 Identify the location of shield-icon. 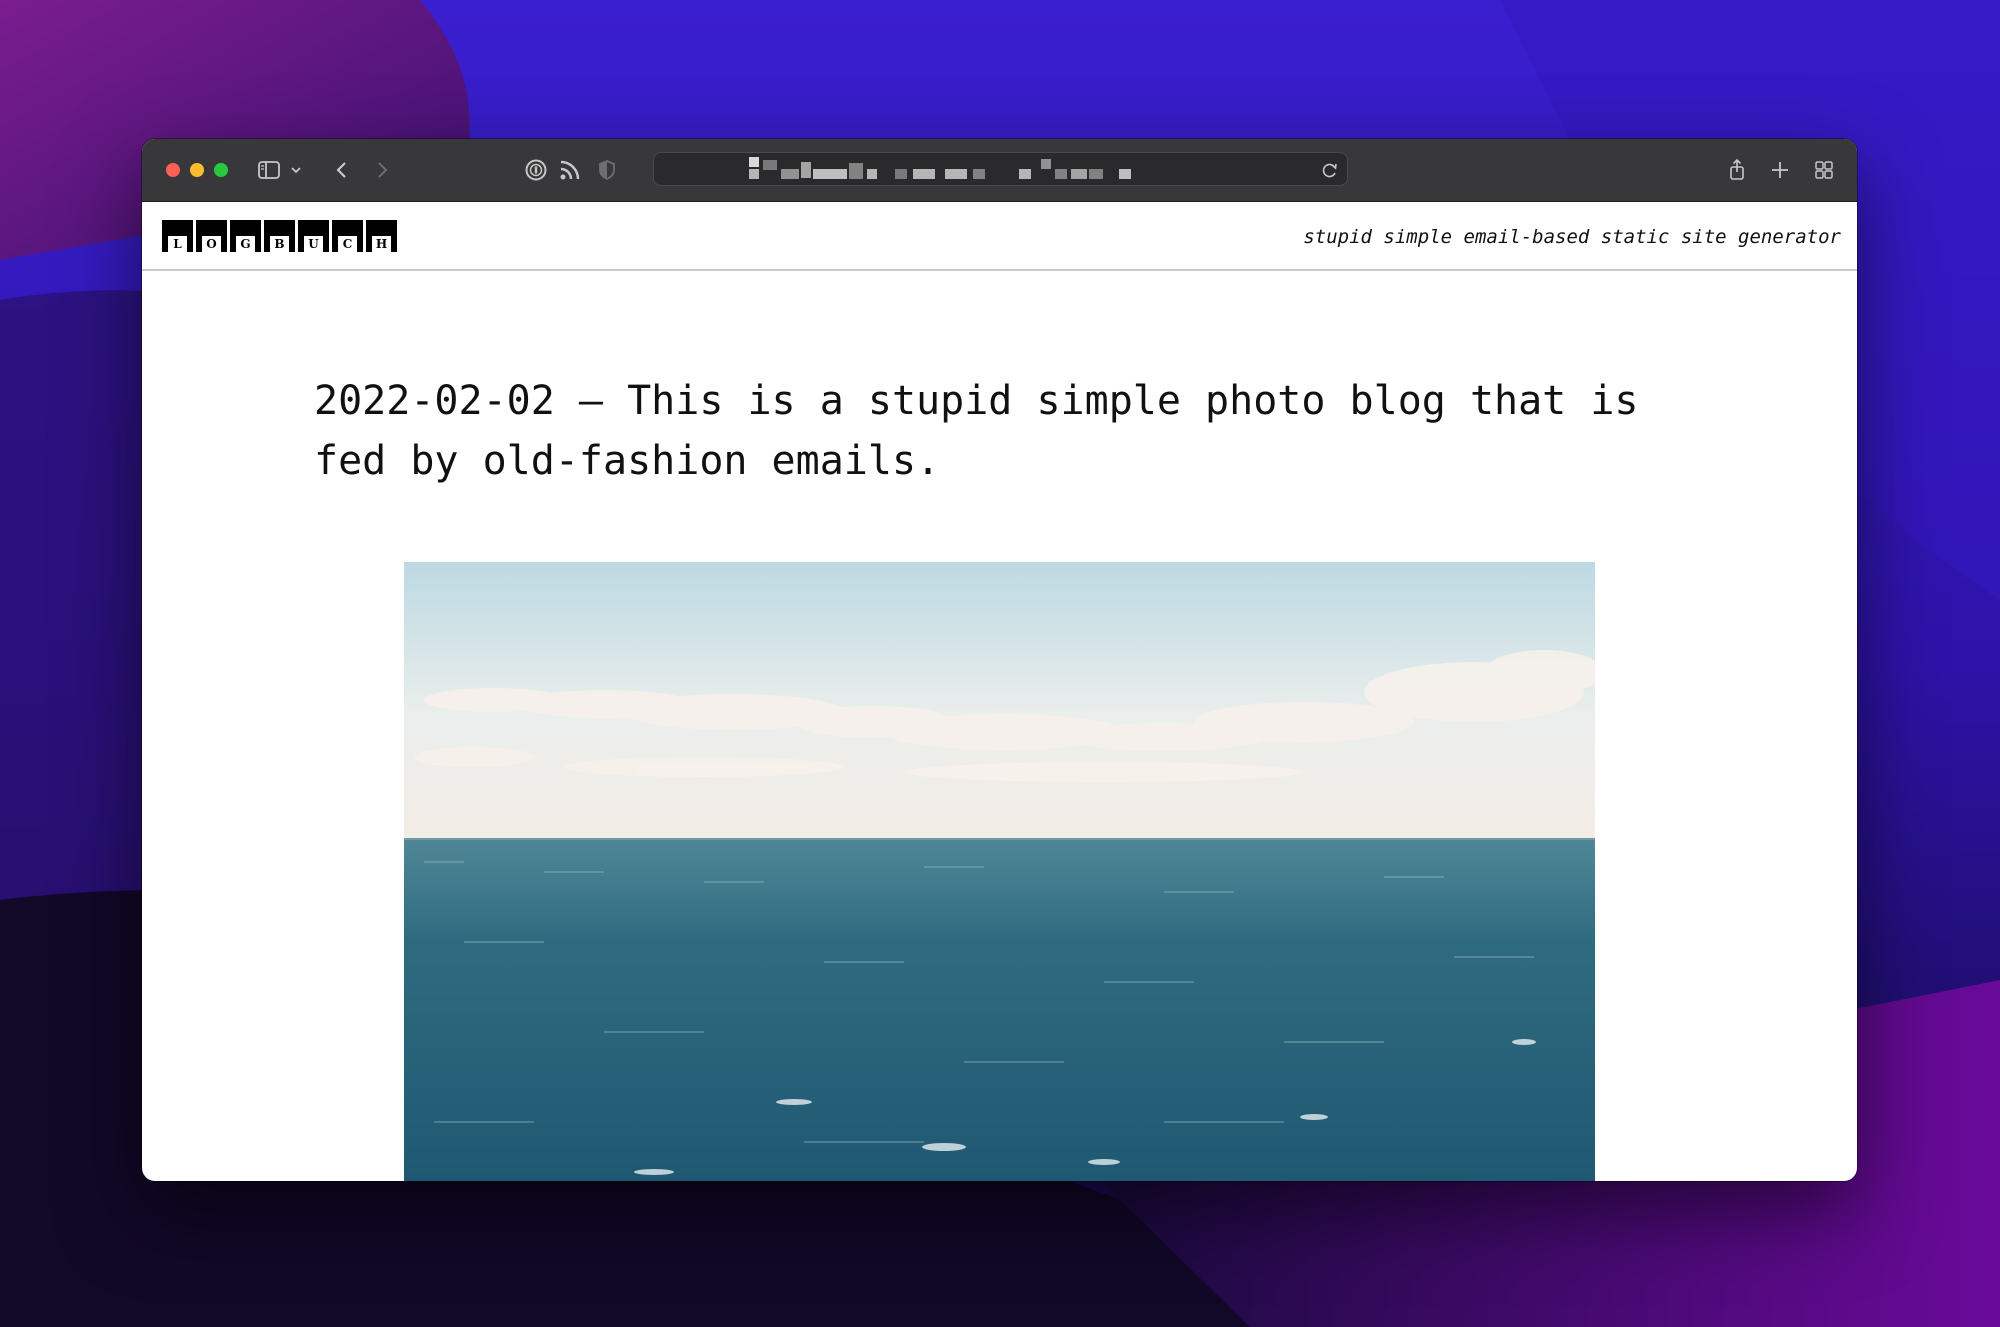
(607, 170).